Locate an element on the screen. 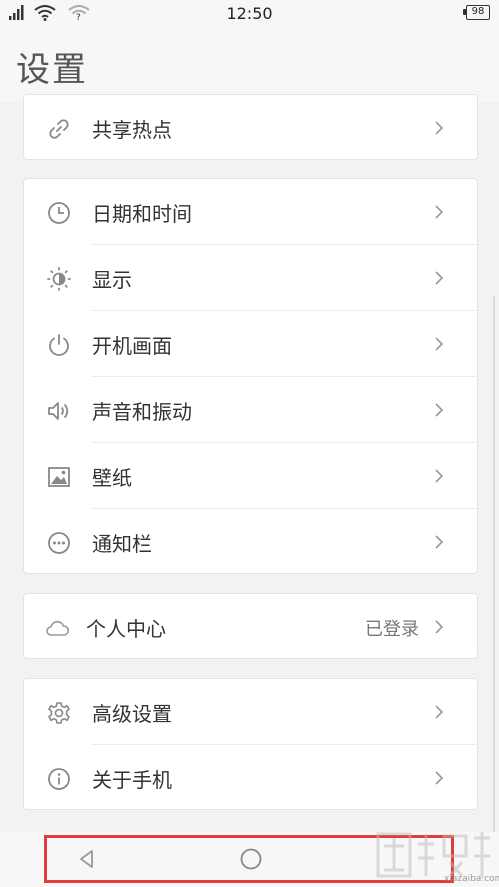  settings-item-hotspot: 共享热点 is located at coordinates (250, 128).